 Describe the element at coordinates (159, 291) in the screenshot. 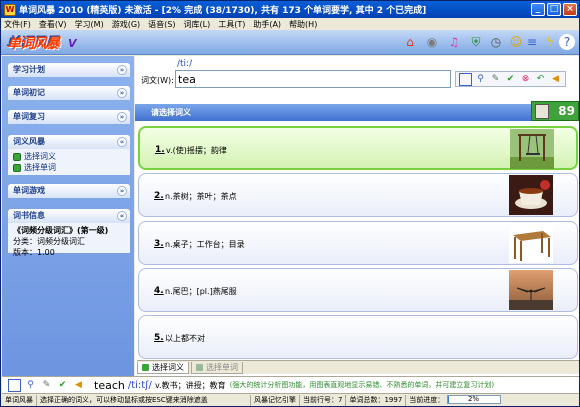

I see `option-number: 4.` at that location.